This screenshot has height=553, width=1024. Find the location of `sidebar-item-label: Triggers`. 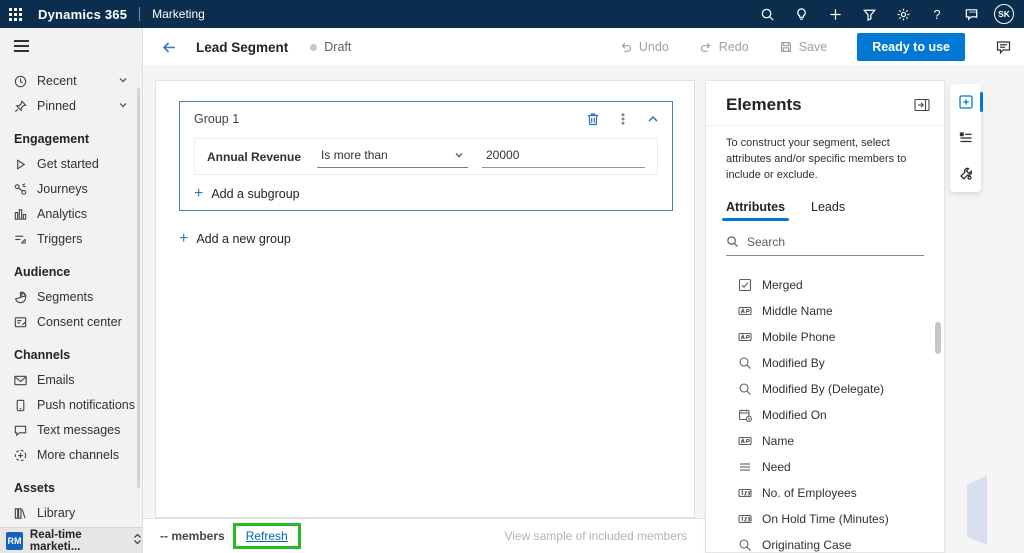

sidebar-item-label: Triggers is located at coordinates (60, 239).